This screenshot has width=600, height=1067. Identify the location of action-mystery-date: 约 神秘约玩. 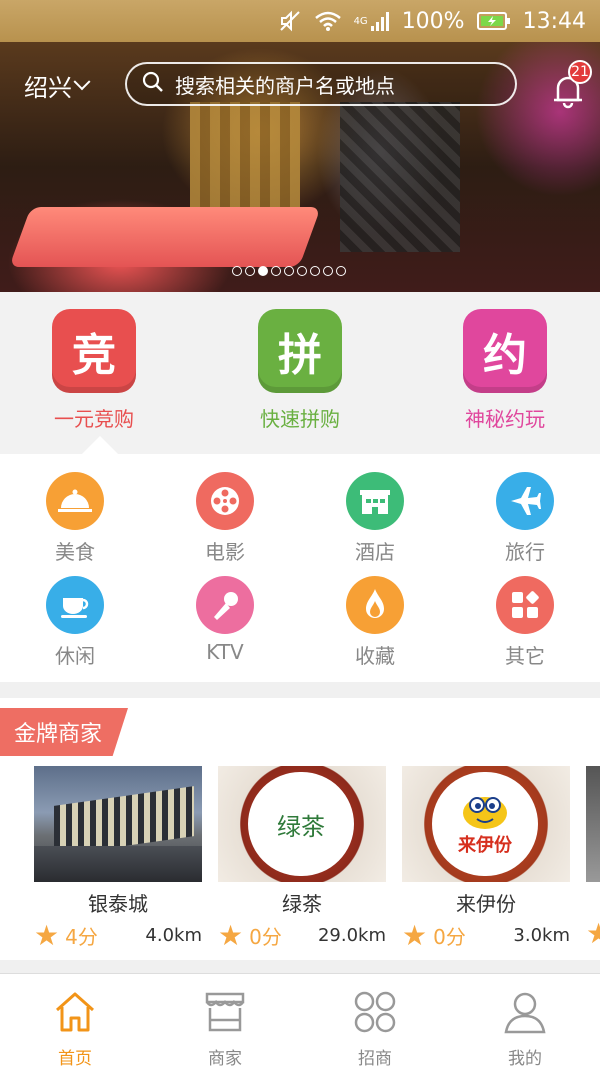
(505, 370).